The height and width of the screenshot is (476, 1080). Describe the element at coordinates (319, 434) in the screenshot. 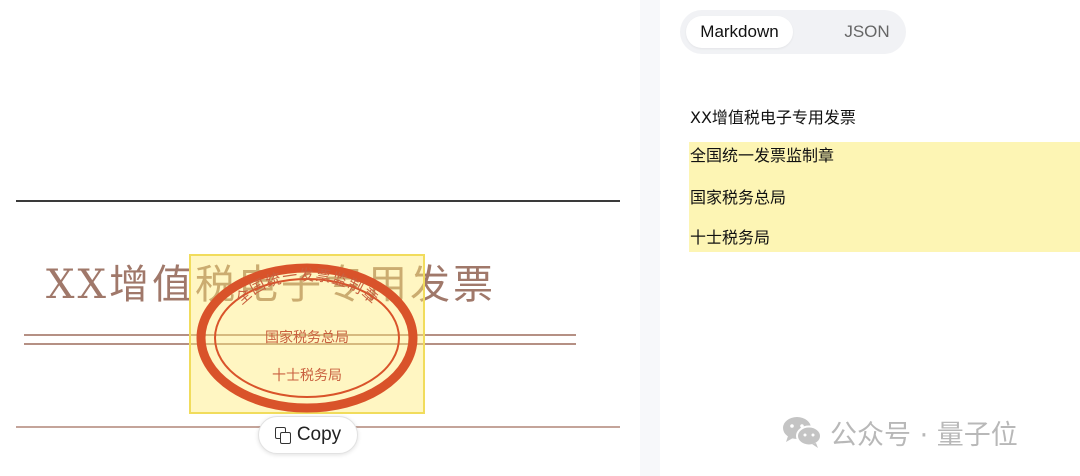

I see `copy-button-label: Copy` at that location.